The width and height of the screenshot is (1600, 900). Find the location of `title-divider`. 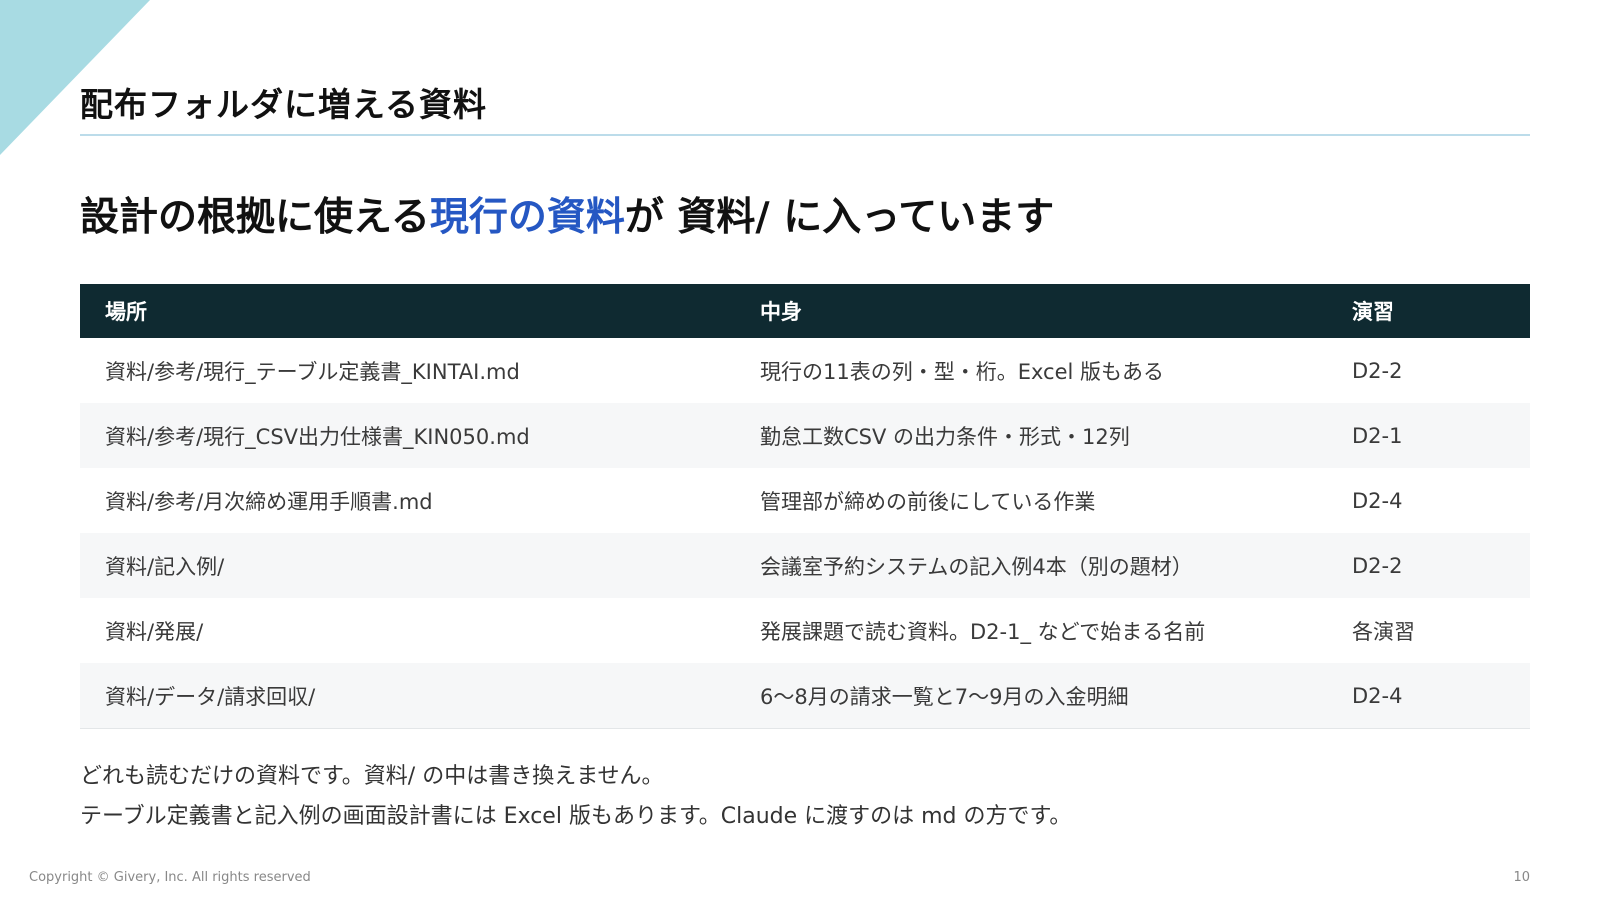

title-divider is located at coordinates (805, 135).